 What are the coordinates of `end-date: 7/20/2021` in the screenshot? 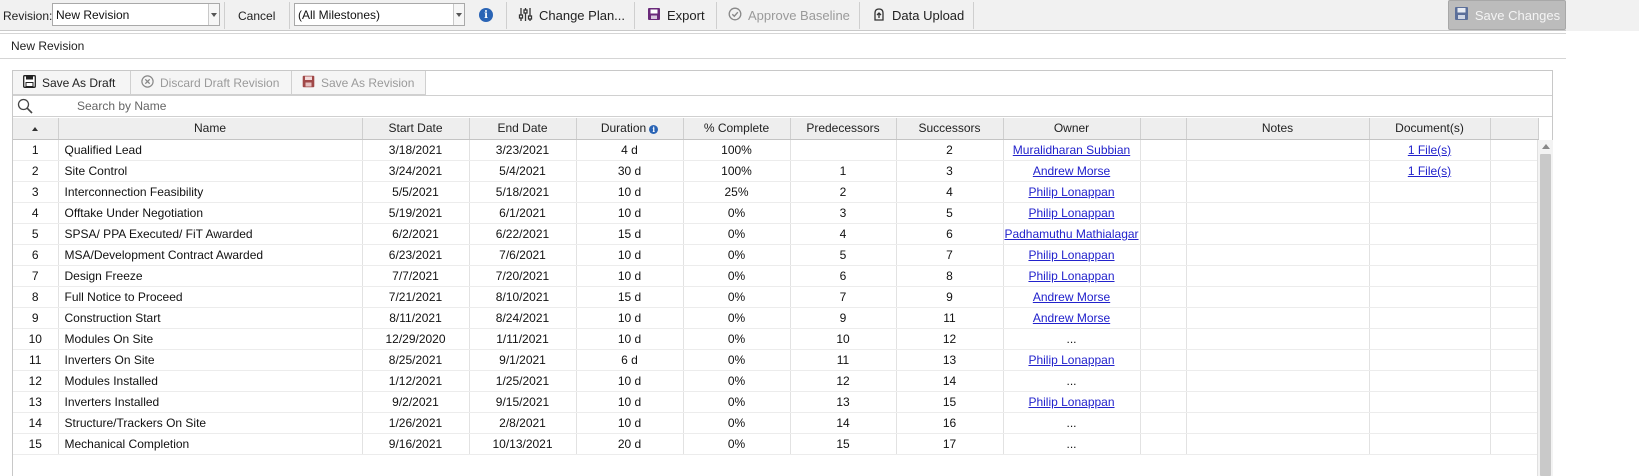 It's located at (523, 276).